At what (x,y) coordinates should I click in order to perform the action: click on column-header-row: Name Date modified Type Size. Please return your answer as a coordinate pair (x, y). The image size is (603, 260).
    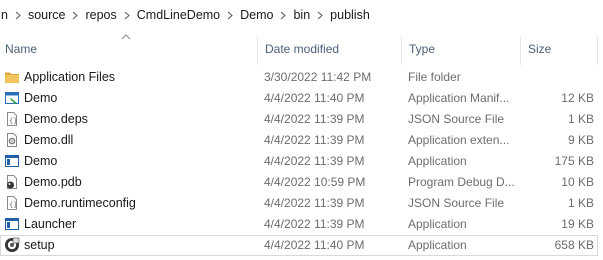
    Looking at the image, I should click on (301, 48).